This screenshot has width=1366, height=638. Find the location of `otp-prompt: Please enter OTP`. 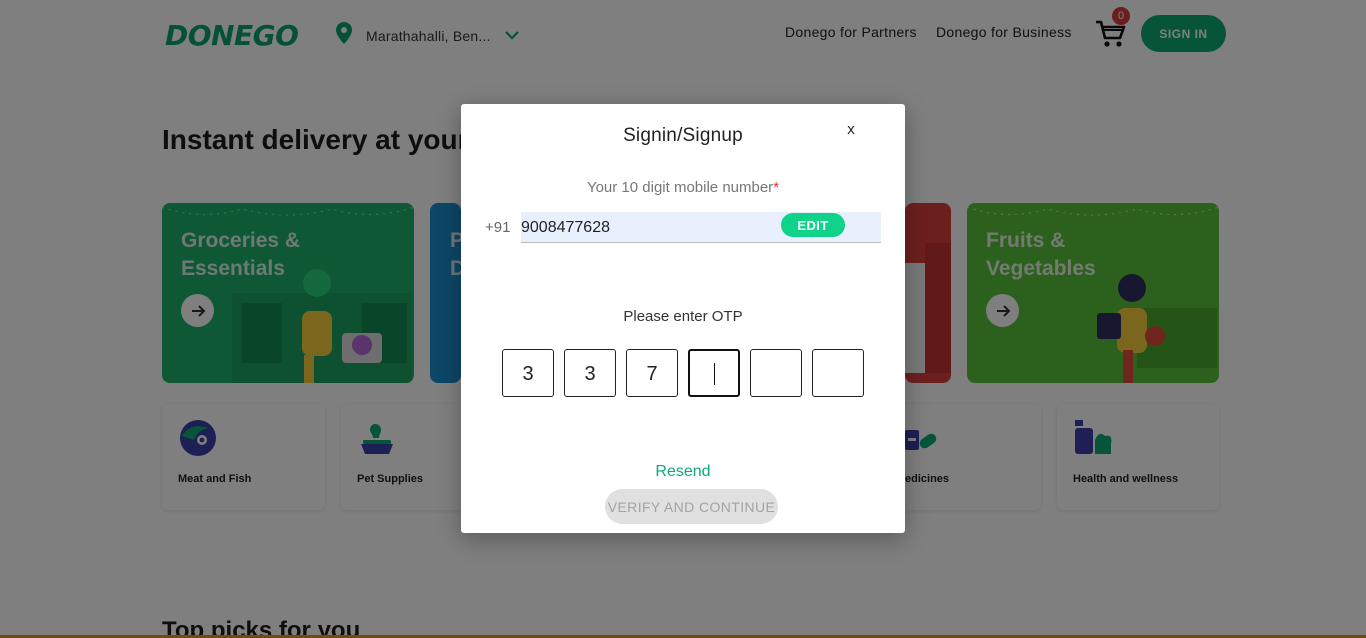

otp-prompt: Please enter OTP is located at coordinates (683, 316).